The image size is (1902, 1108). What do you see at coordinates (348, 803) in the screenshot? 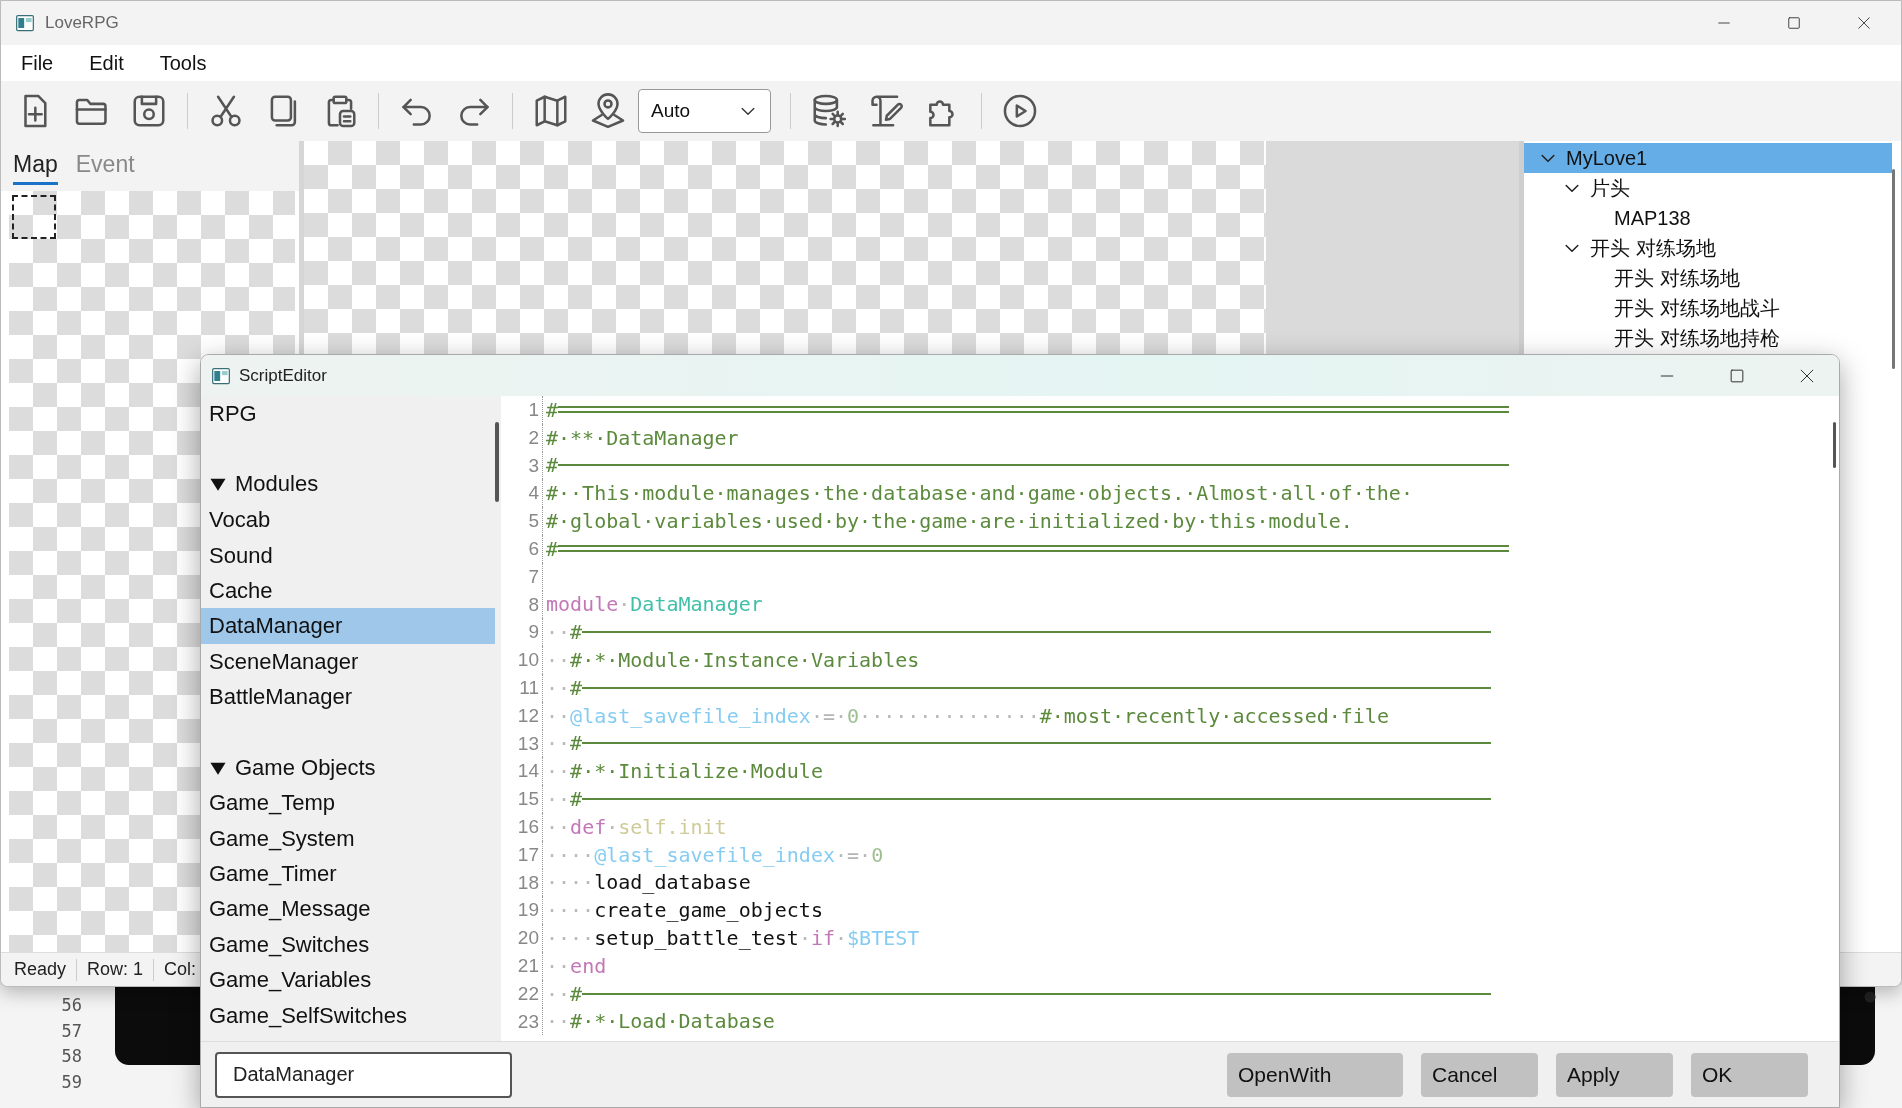
I see `script-list-item: Game_Temp` at bounding box center [348, 803].